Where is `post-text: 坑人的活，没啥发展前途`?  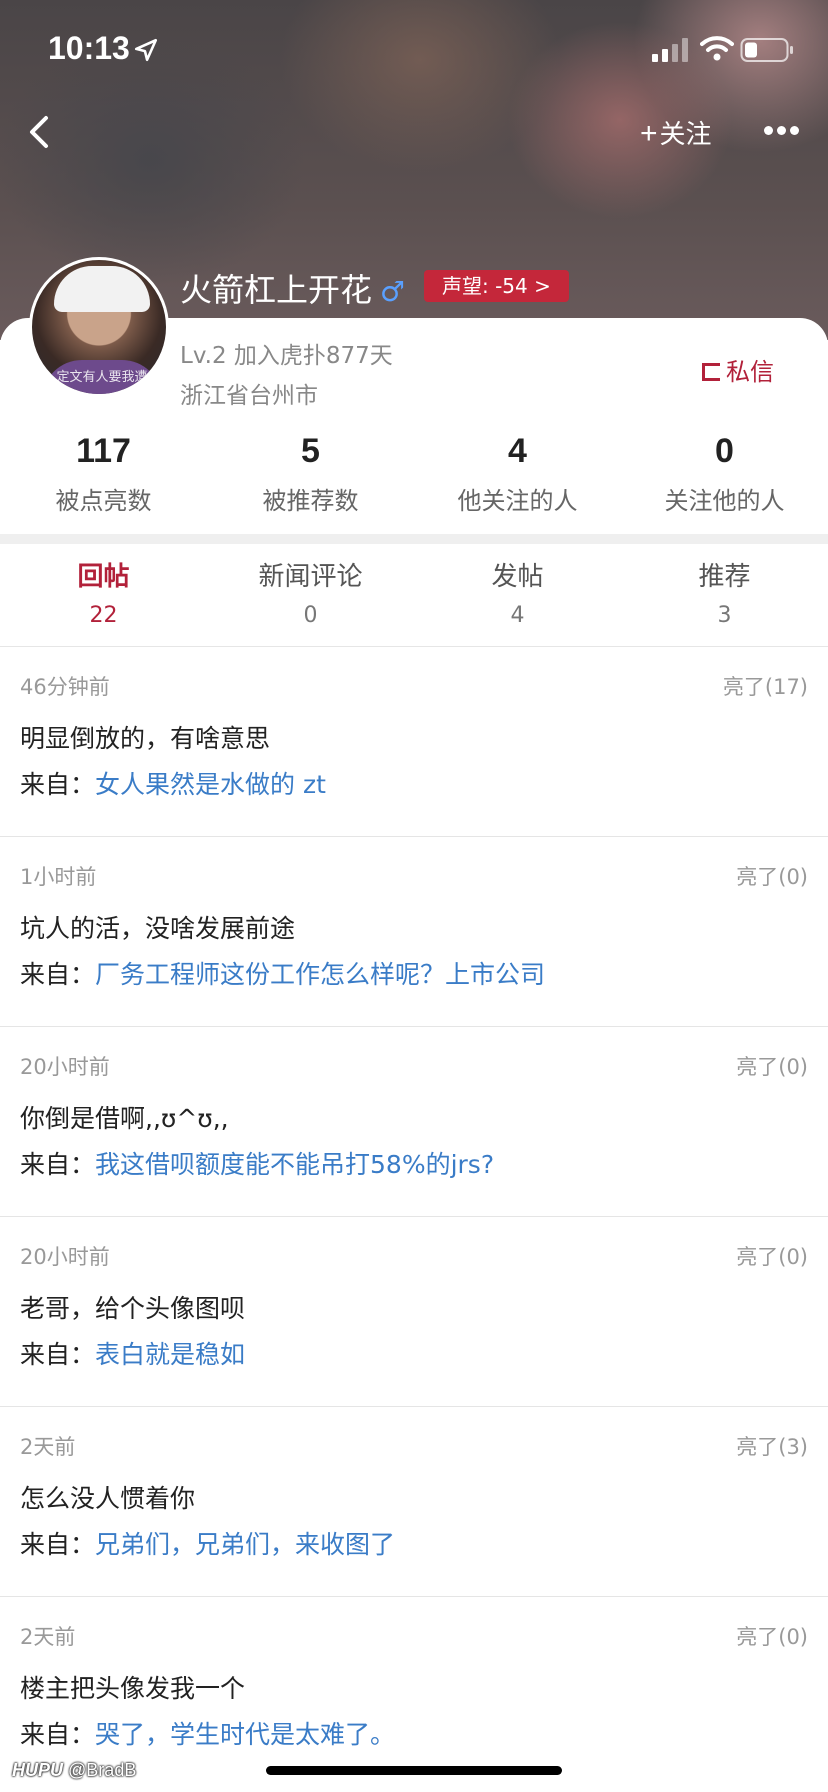 post-text: 坑人的活，没啥发展前途 is located at coordinates (158, 928).